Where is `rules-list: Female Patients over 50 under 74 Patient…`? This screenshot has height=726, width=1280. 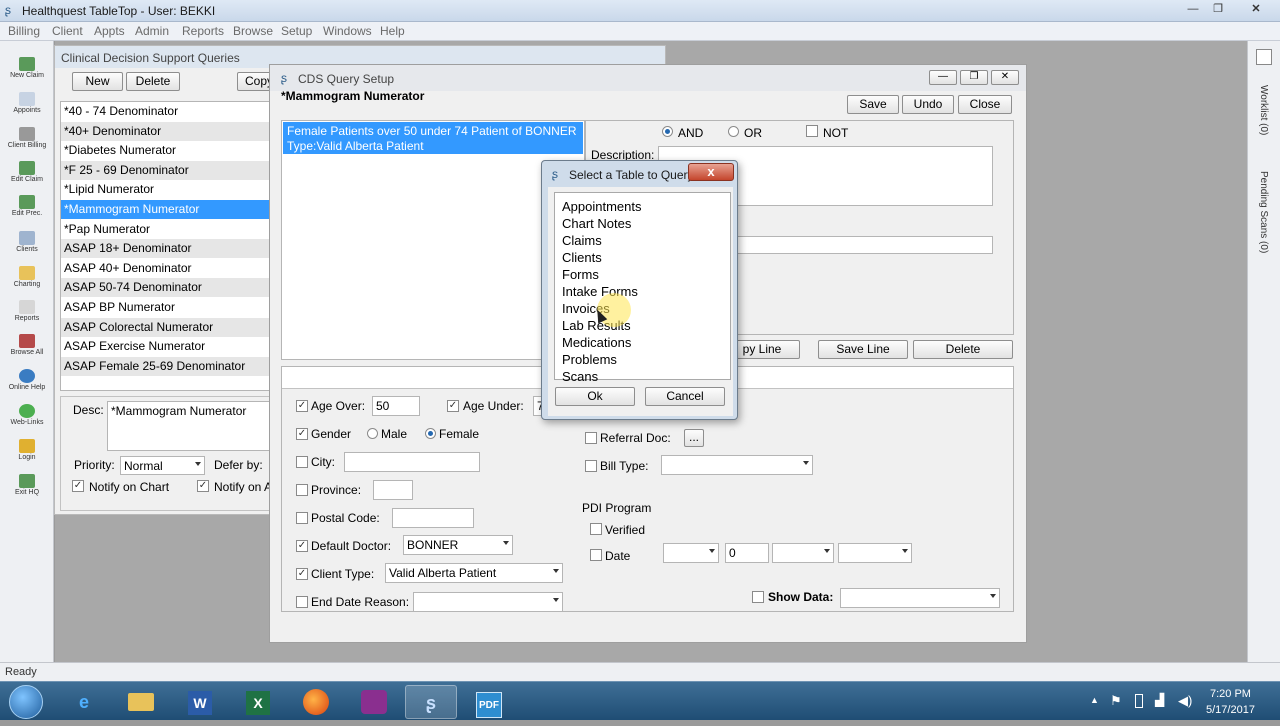
rules-list: Female Patients over 50 under 74 Patient… is located at coordinates (433, 240).